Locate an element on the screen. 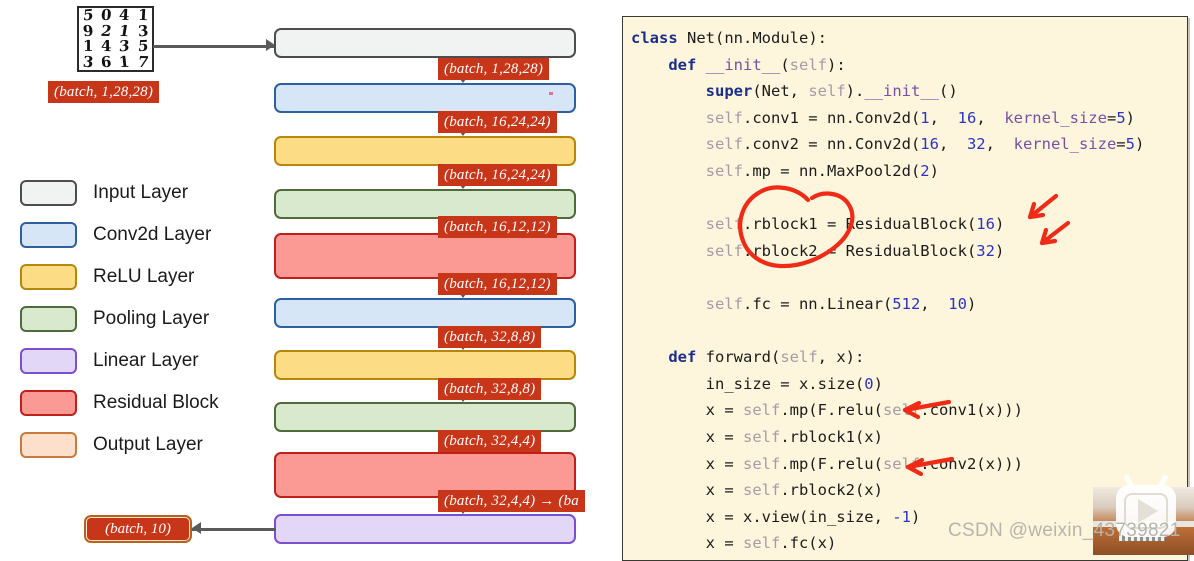 Image resolution: width=1194 pixels, height=561 pixels. code-token: 2 is located at coordinates (924, 171).